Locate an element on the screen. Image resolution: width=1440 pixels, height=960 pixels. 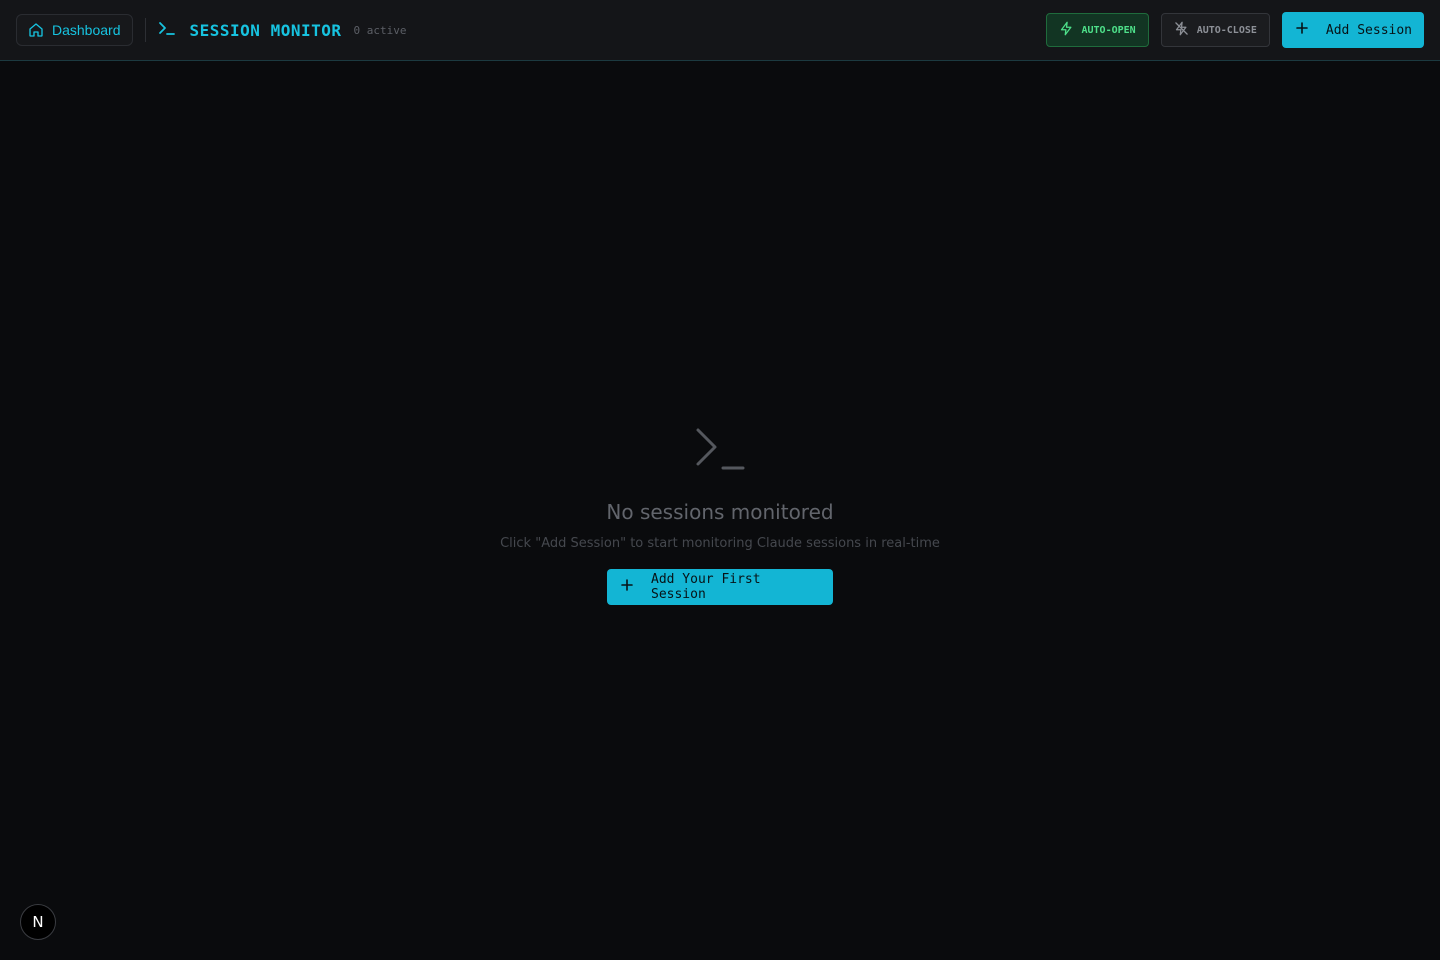
home-icon is located at coordinates (36, 30).